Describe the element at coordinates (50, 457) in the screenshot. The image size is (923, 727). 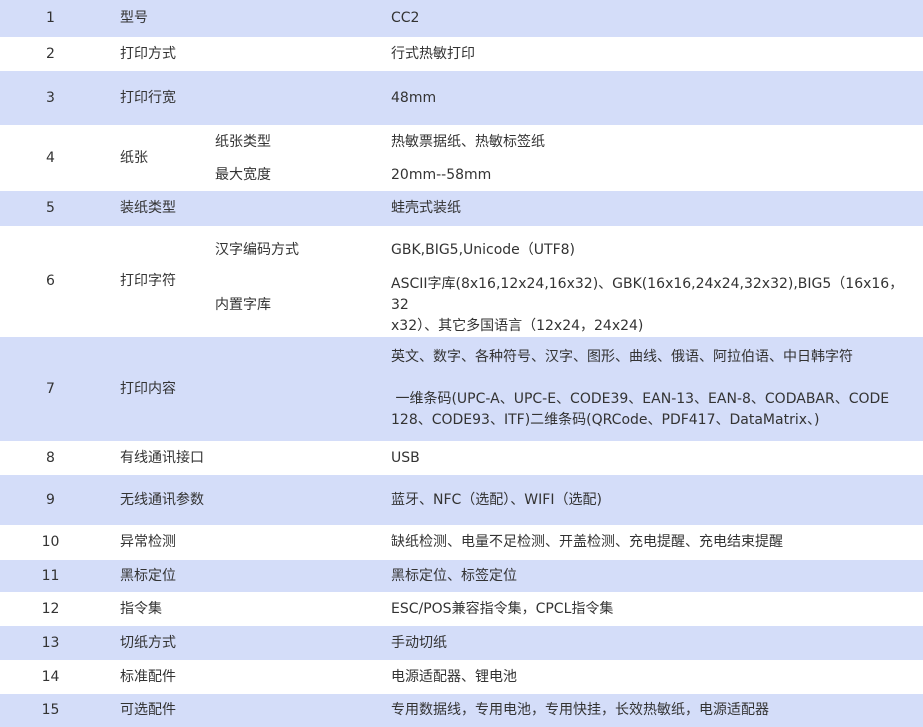
I see `row-number: 8` at that location.